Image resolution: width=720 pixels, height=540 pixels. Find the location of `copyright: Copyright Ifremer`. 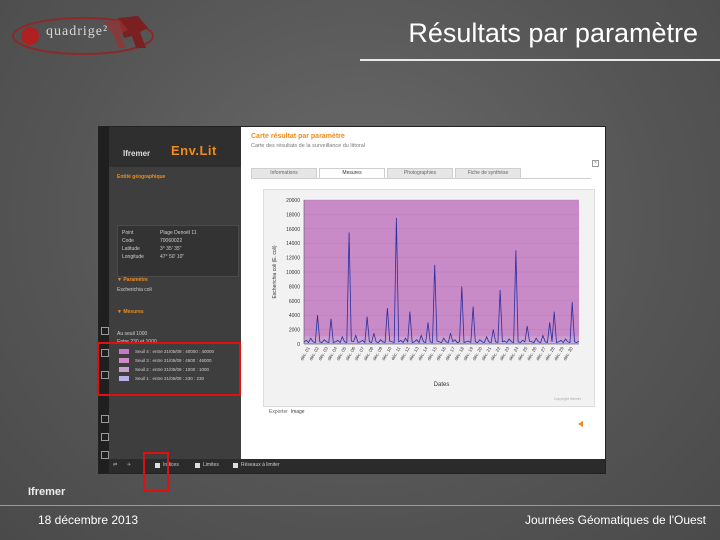

copyright: Copyright Ifremer is located at coordinates (567, 399).